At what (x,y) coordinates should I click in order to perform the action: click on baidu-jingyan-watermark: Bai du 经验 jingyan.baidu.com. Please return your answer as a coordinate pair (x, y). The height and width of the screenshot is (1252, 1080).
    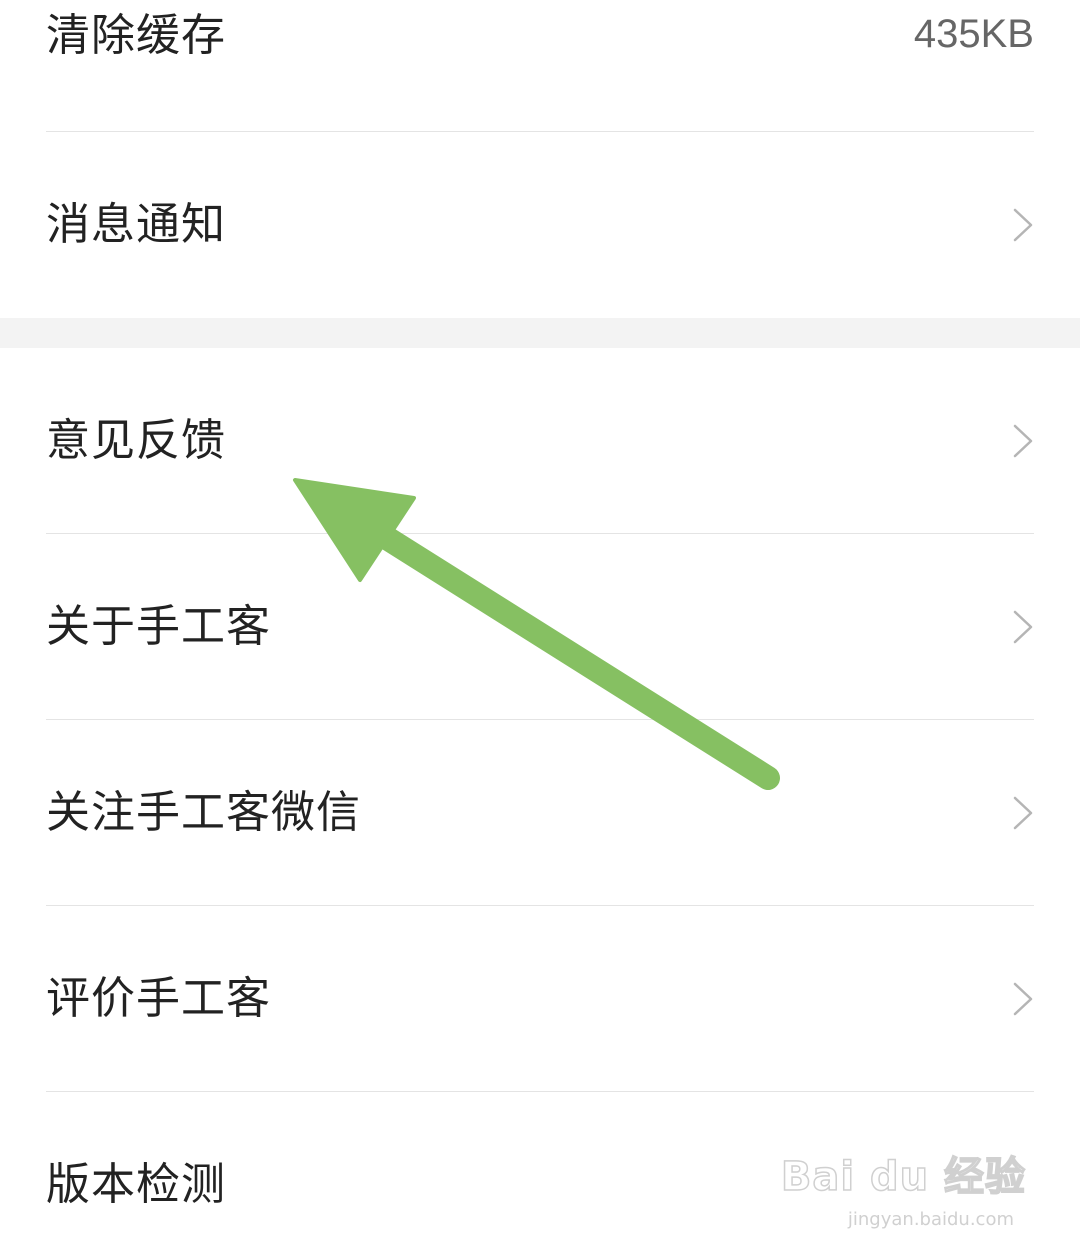
    Looking at the image, I should click on (903, 1184).